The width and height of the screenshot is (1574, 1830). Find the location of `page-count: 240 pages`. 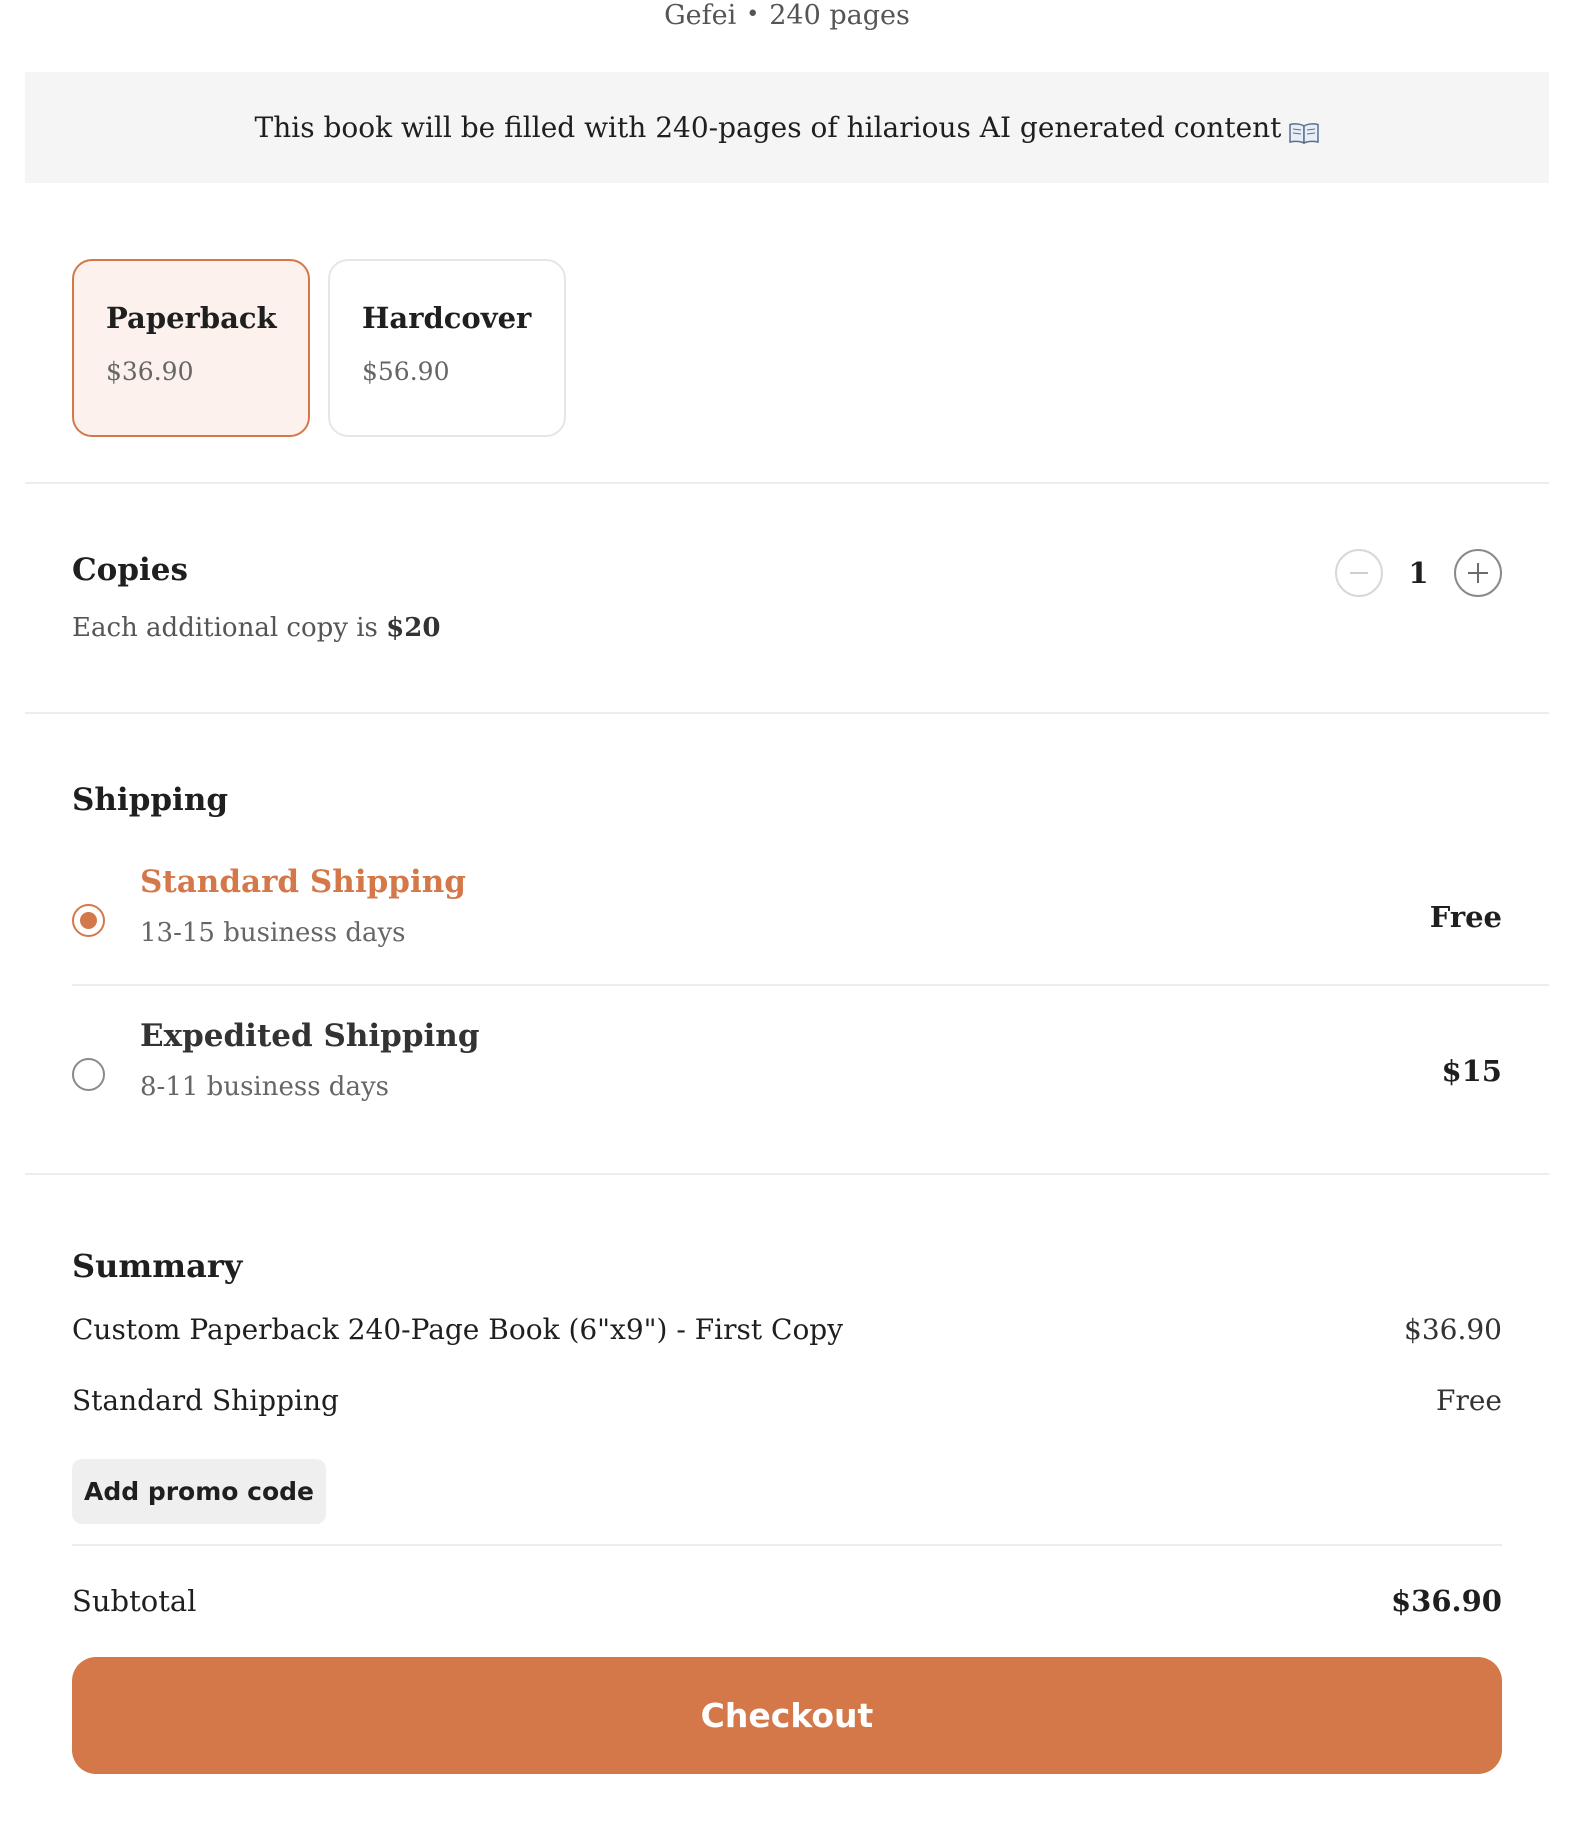

page-count: 240 pages is located at coordinates (839, 15).